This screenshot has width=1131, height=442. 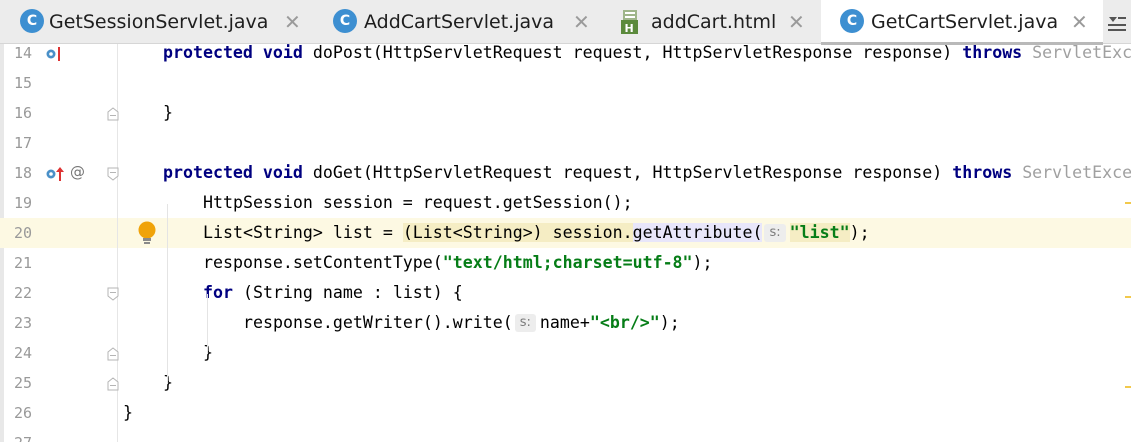 What do you see at coordinates (55, 176) in the screenshot?
I see `implements-method-icon` at bounding box center [55, 176].